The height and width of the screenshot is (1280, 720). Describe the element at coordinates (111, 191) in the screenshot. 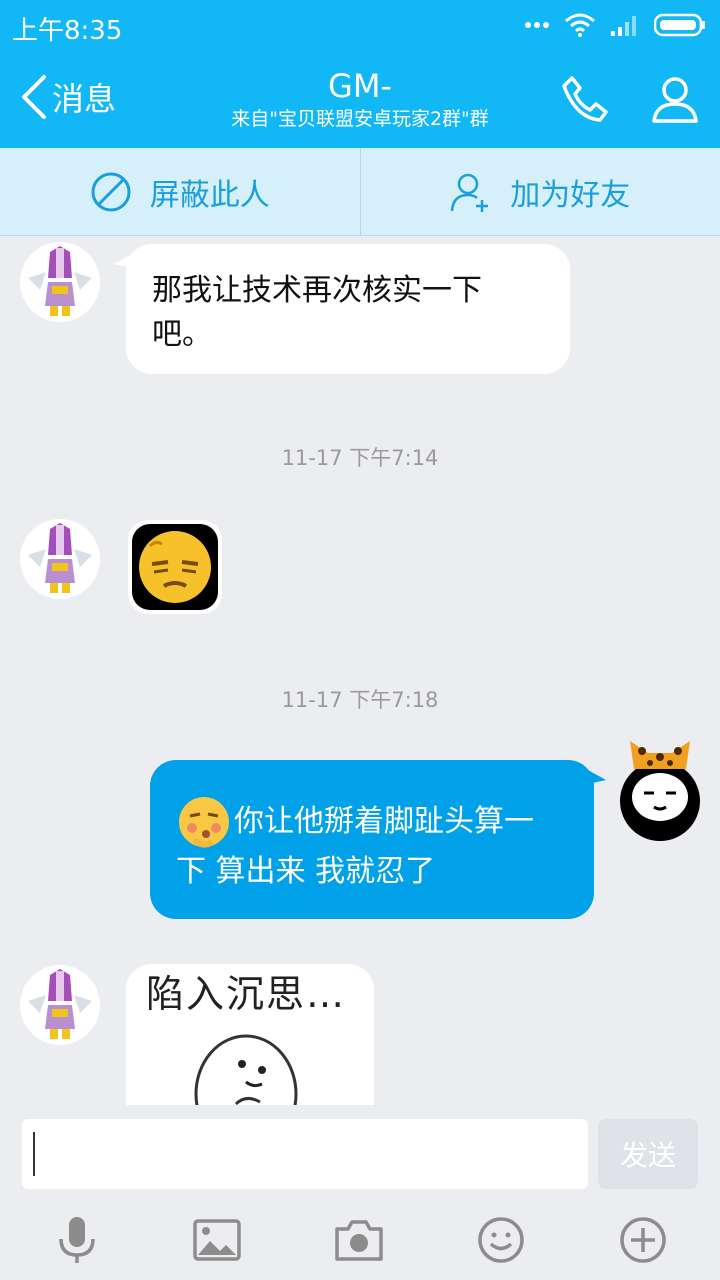

I see `block-icon` at that location.